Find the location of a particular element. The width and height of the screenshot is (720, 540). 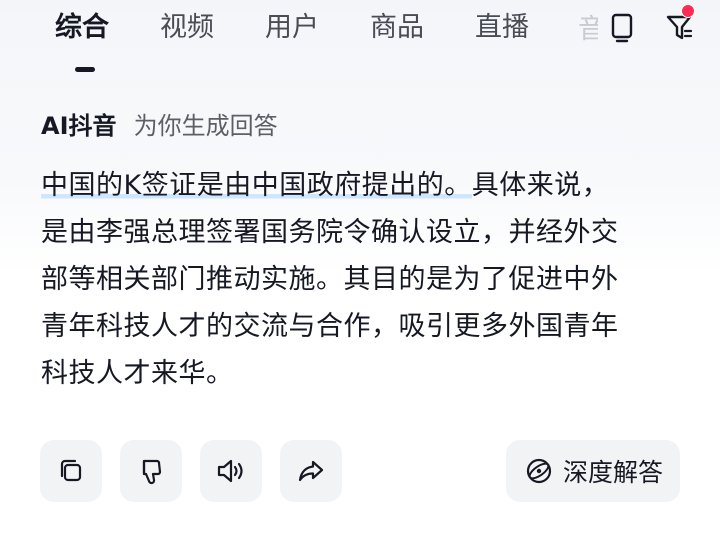

tab-live: 直播 is located at coordinates (502, 28).